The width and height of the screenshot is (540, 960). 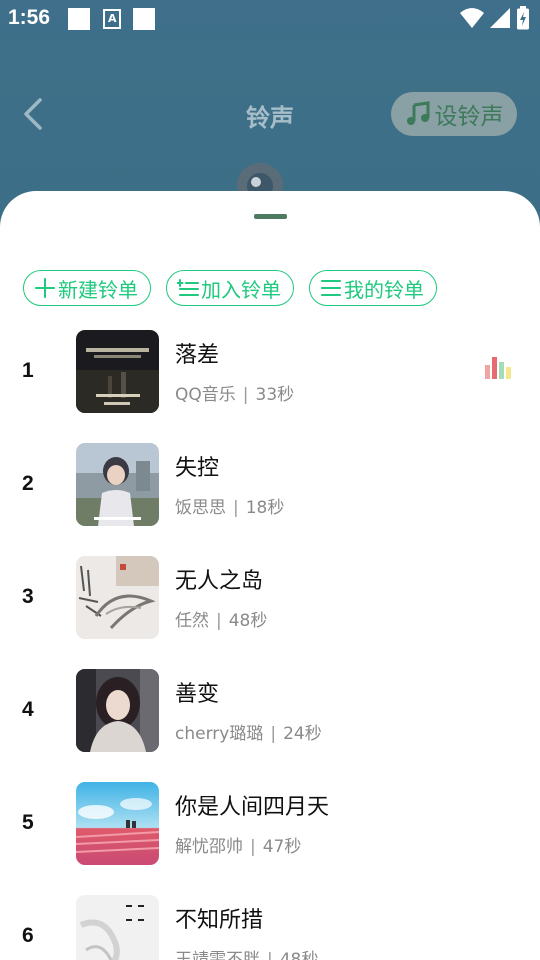 I want to click on set-ringtone-label: 设铃声, so click(x=469, y=117).